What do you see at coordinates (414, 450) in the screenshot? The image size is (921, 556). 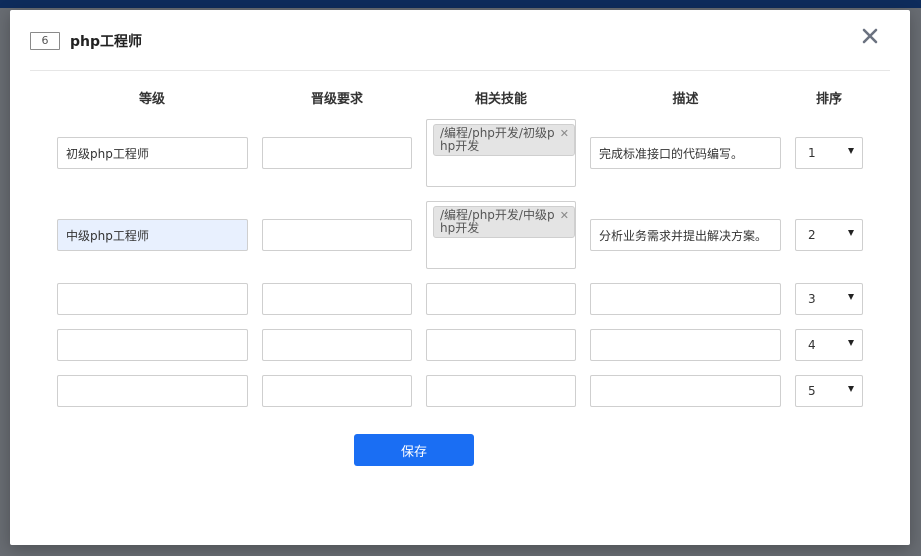 I see `save-button: 保存` at bounding box center [414, 450].